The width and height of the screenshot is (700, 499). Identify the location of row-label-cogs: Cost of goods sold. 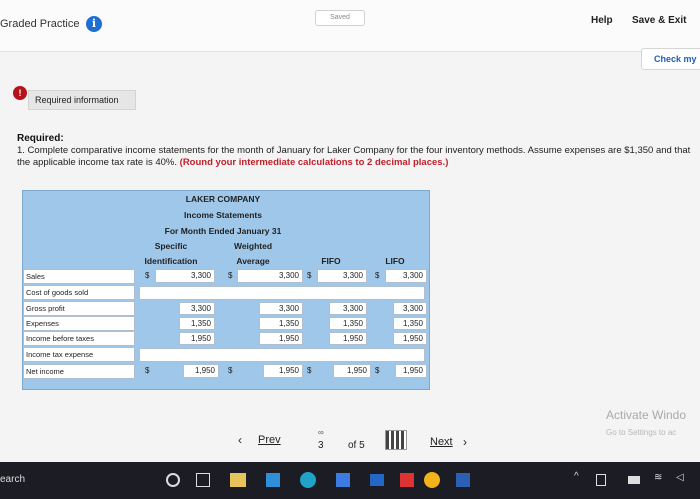
(79, 292).